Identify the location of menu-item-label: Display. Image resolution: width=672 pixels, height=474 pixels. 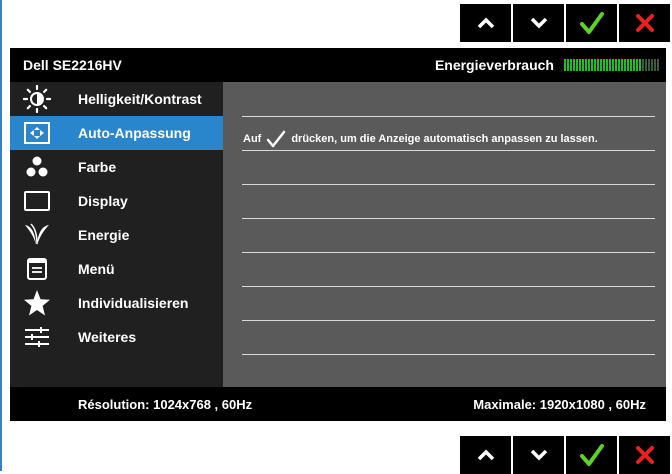
(103, 201).